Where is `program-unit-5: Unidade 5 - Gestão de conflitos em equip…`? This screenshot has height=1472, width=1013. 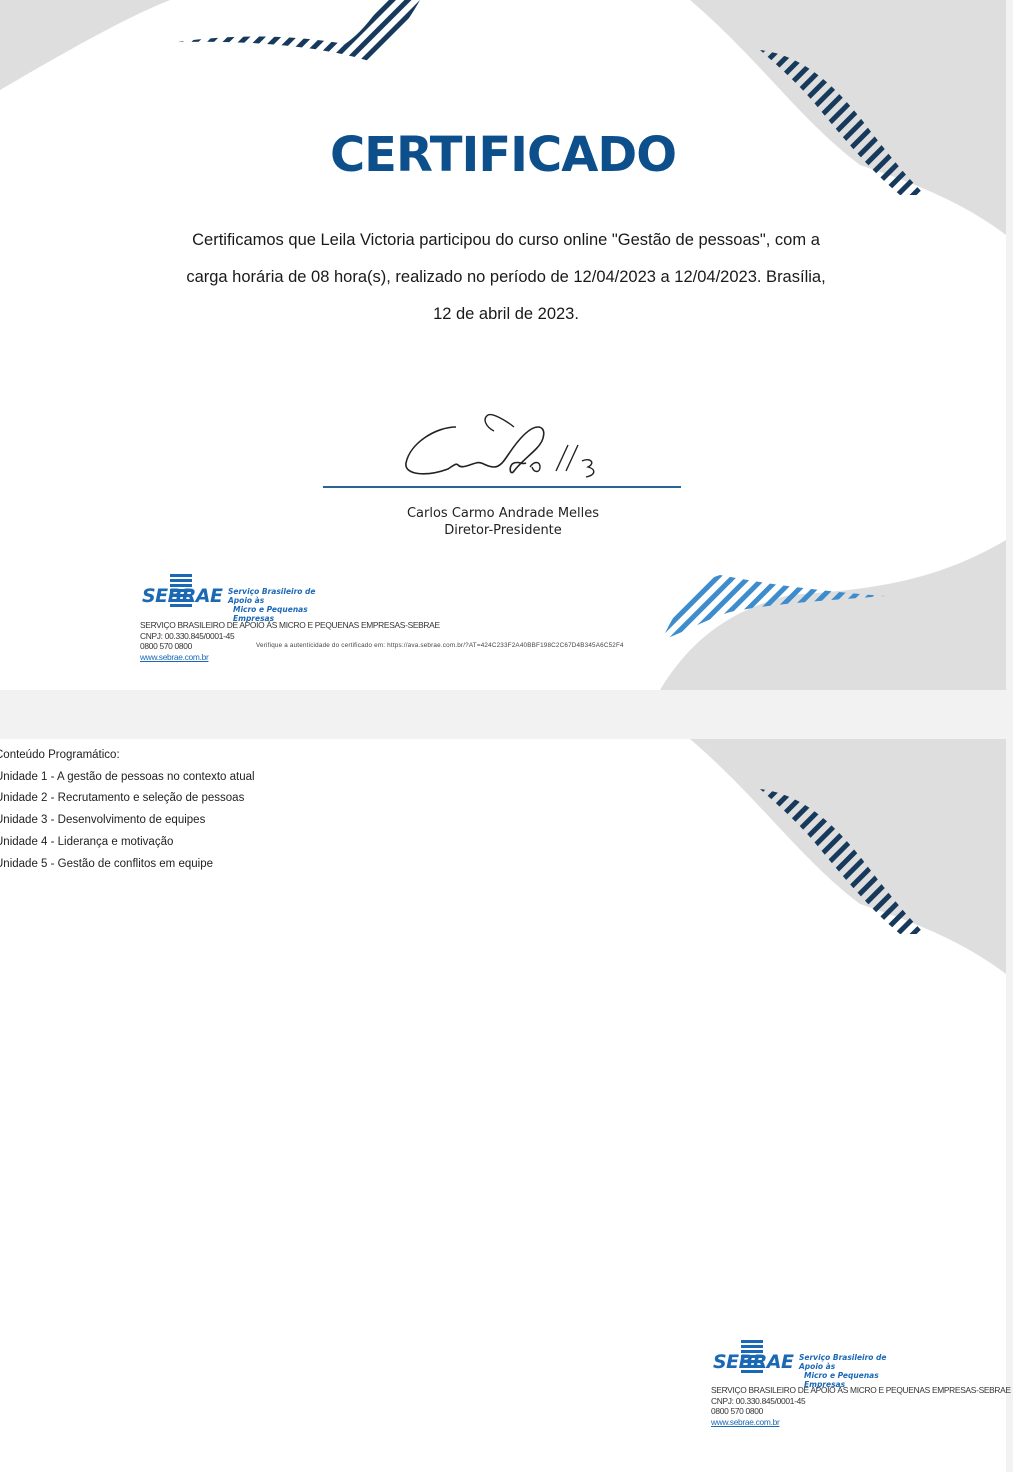 program-unit-5: Unidade 5 - Gestão de conflitos em equip… is located at coordinates (106, 863).